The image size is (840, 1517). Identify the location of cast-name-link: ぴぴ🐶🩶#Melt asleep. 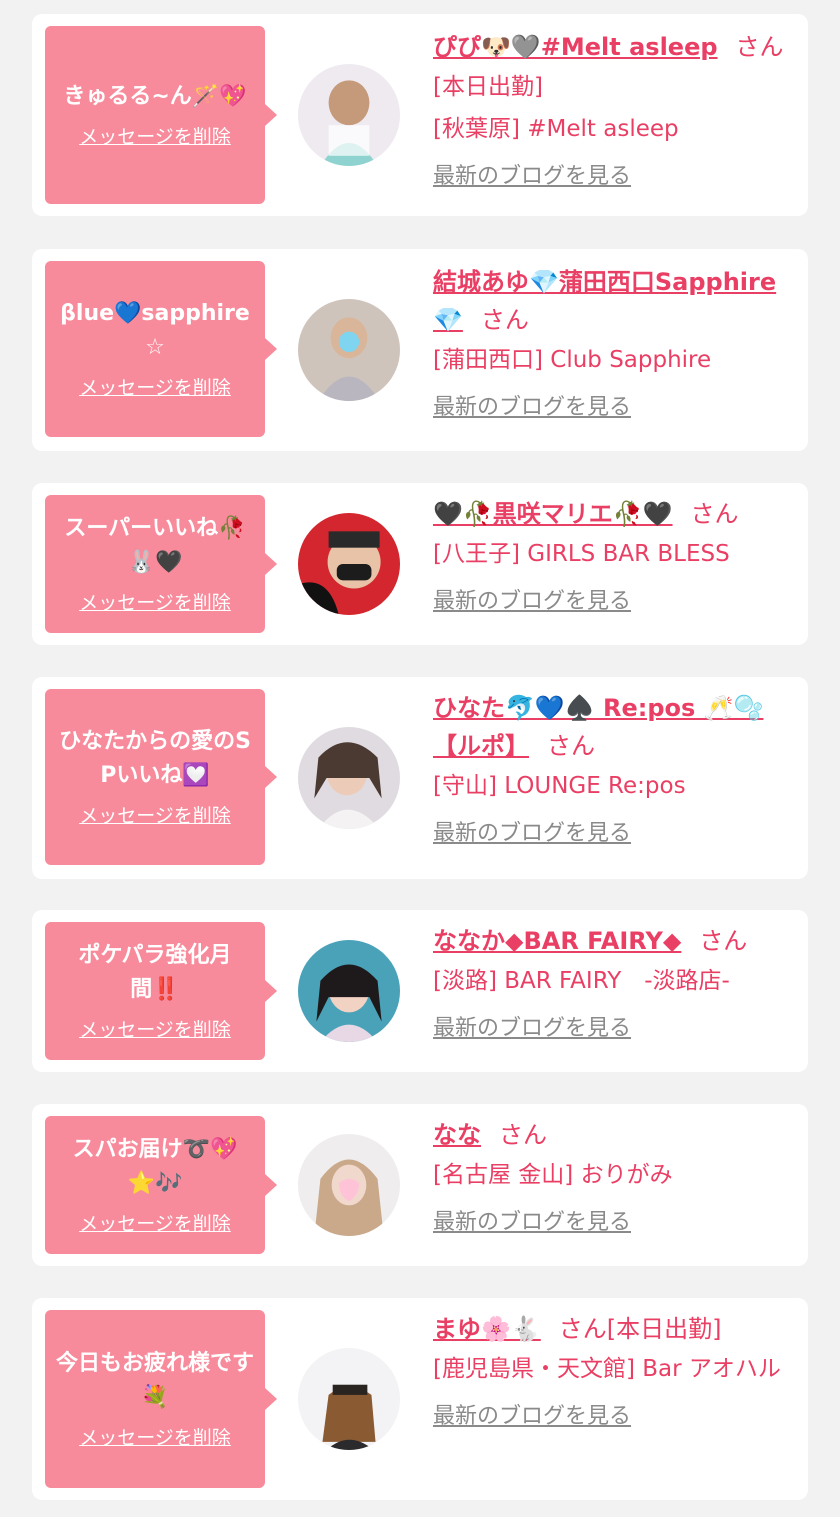
(575, 47).